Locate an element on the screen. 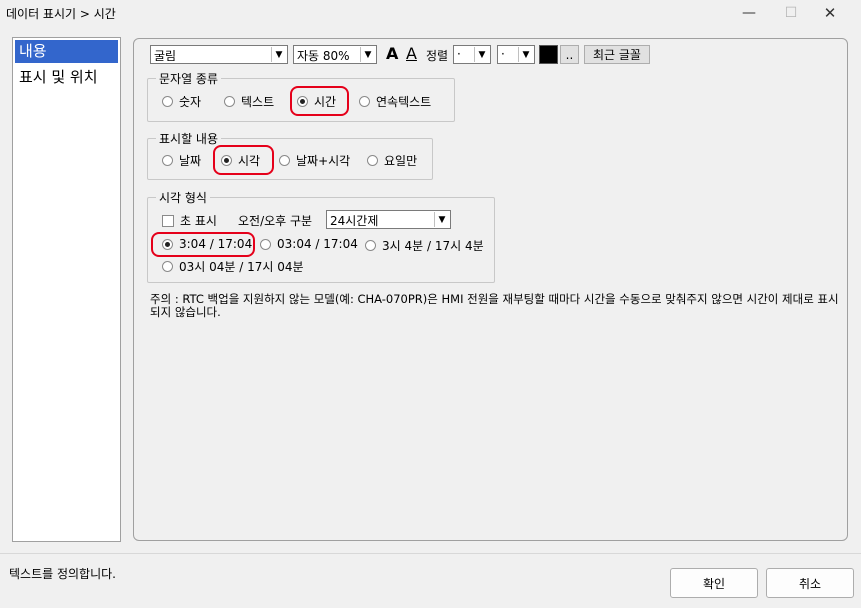  ampm-label: 오전/오후 구분 is located at coordinates (275, 221).